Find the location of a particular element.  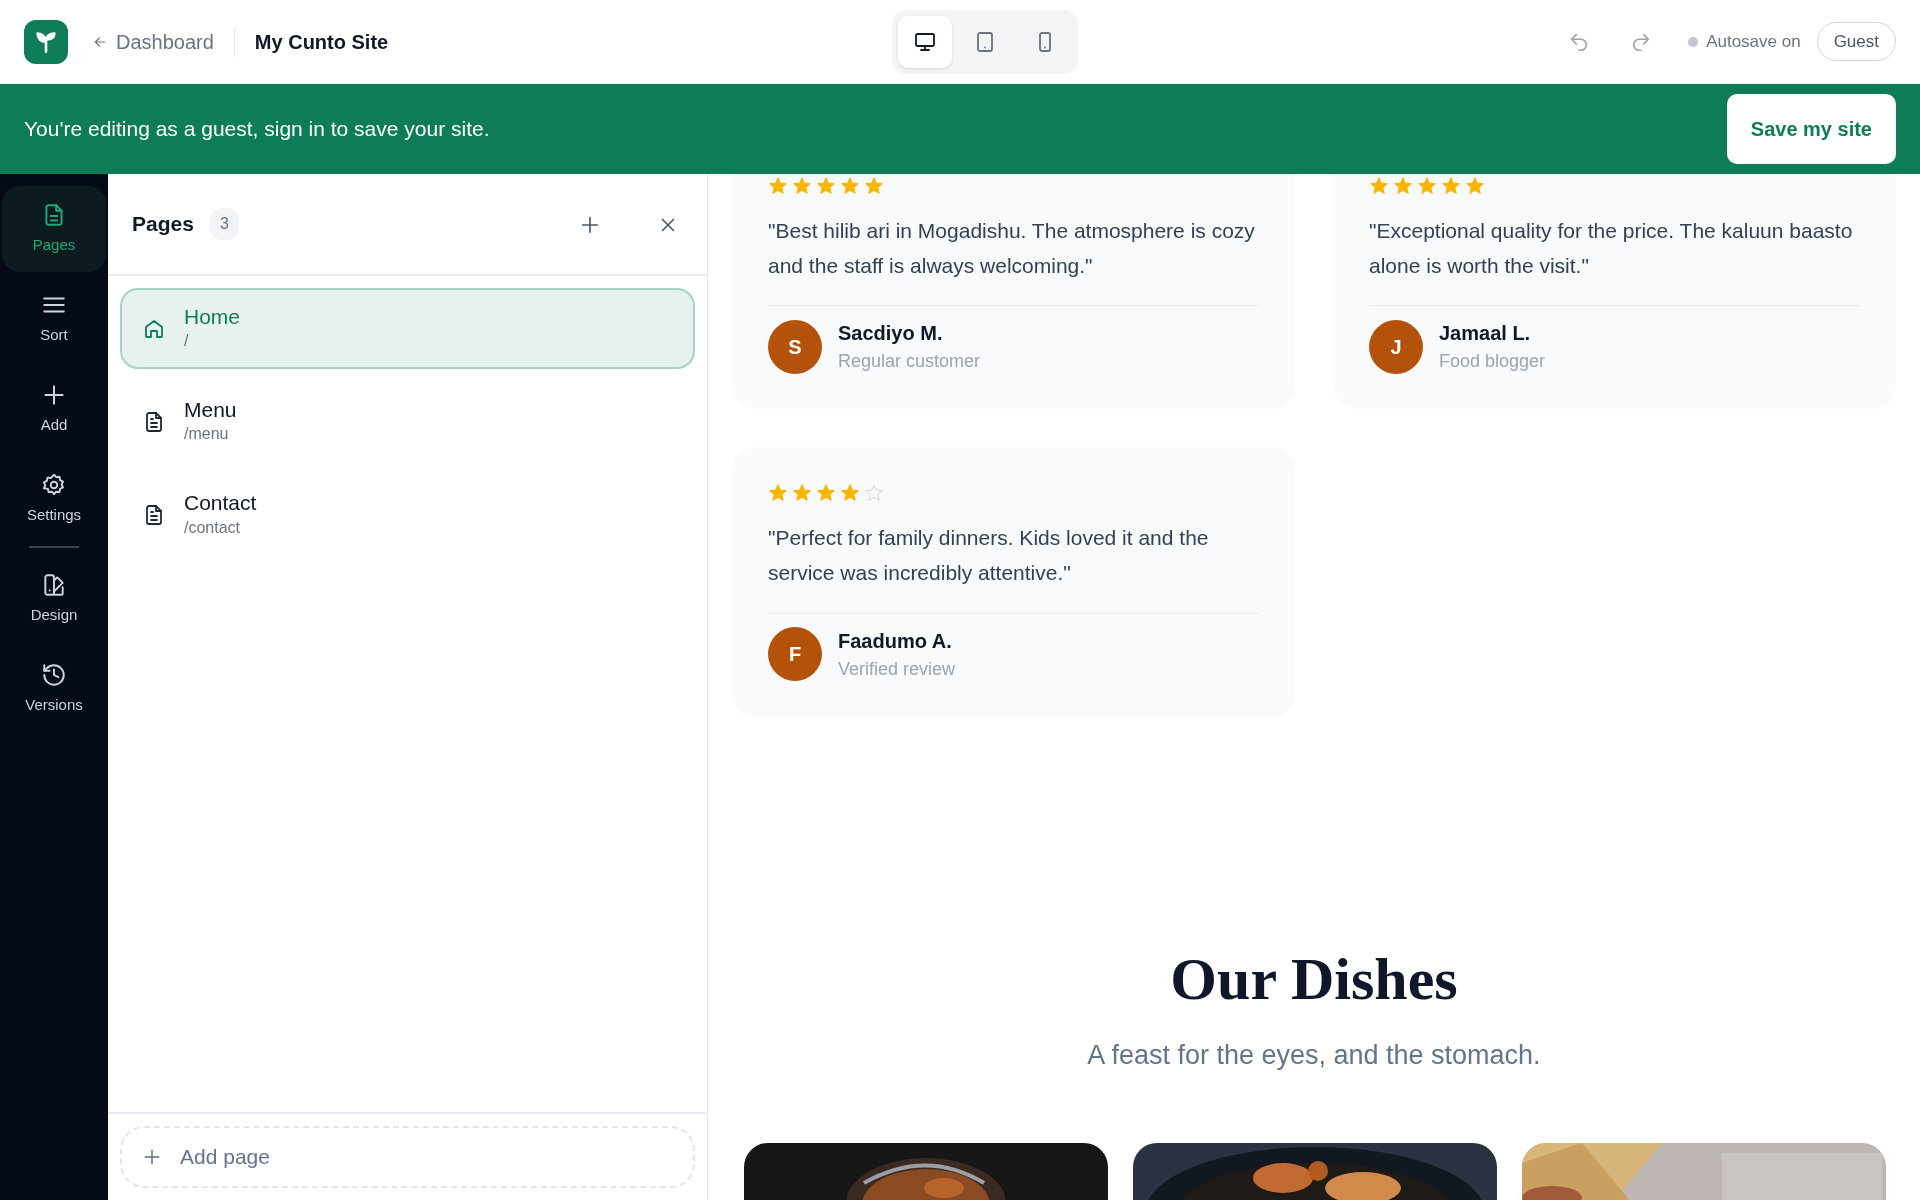

page-name: Menu is located at coordinates (210, 410).